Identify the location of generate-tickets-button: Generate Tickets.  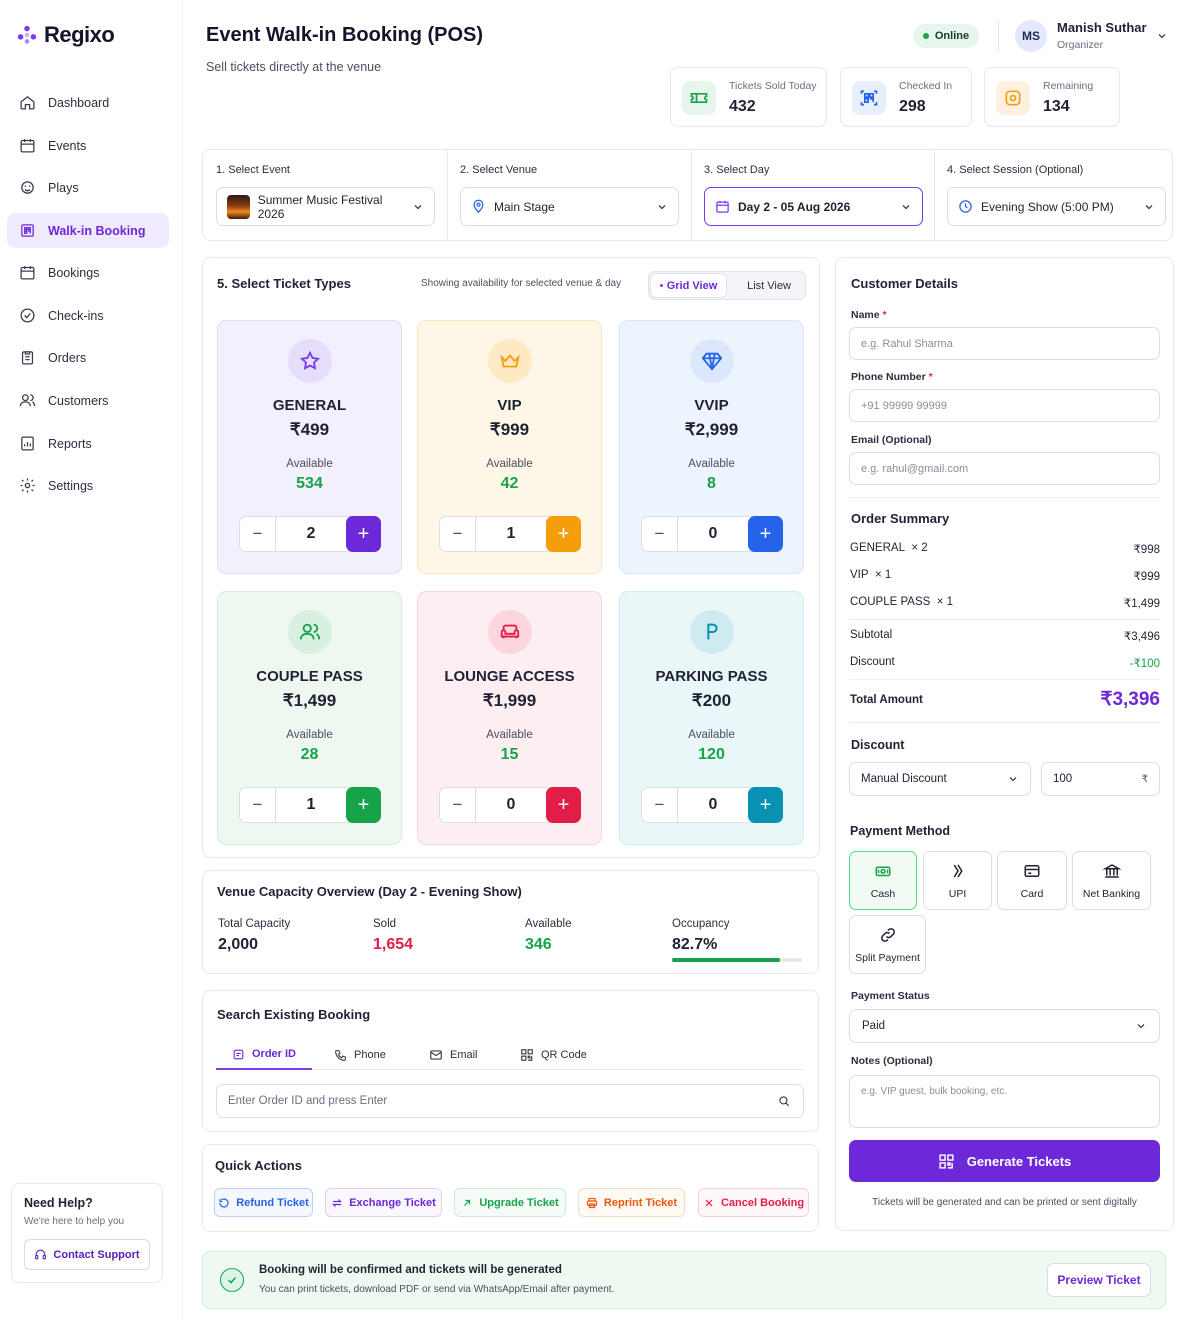
(1004, 1161).